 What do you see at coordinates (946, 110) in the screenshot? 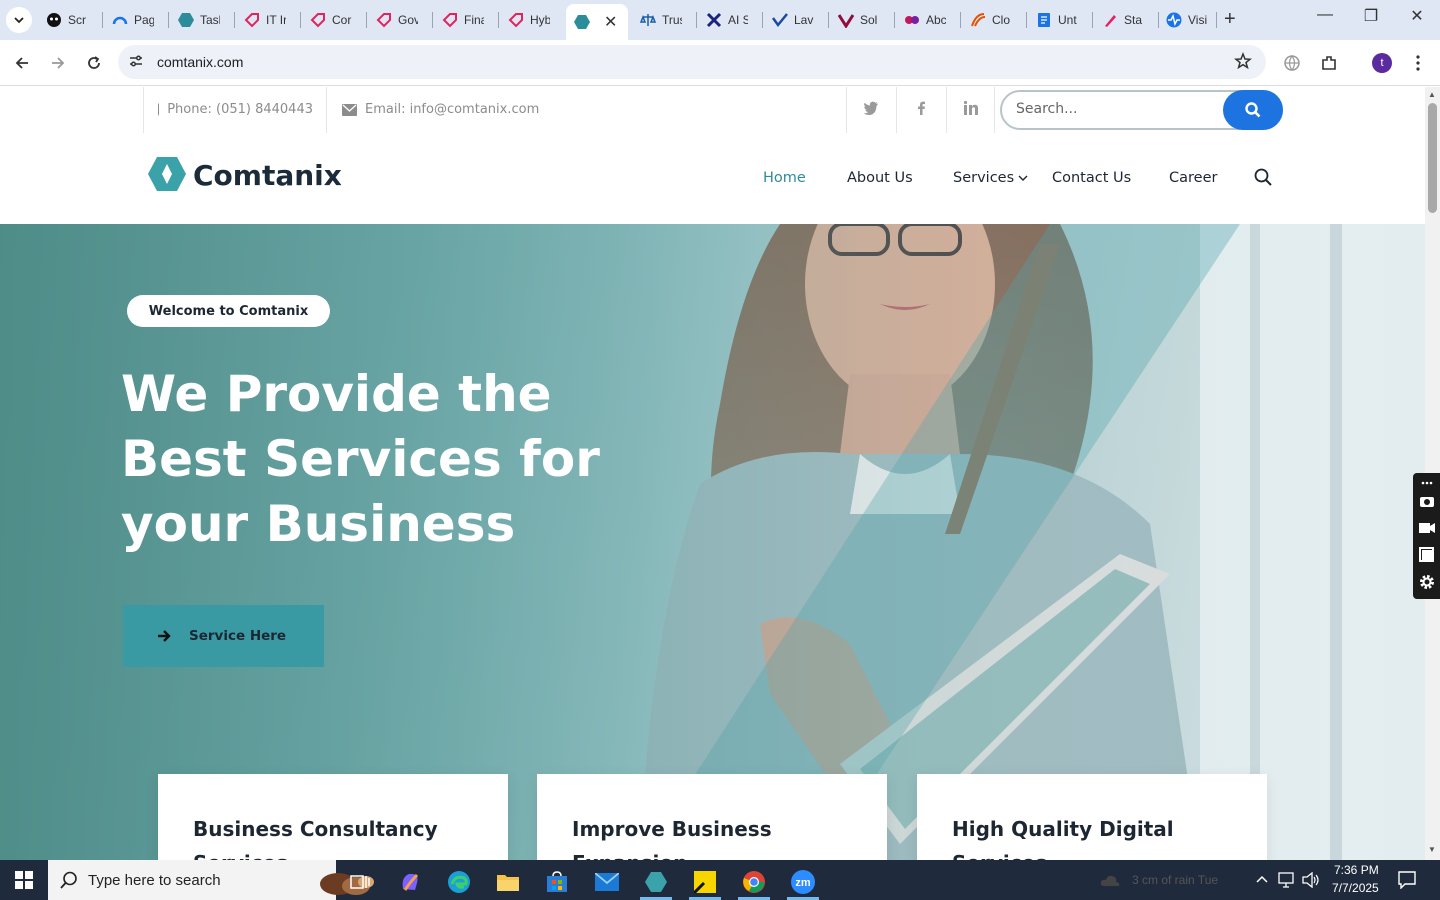
I see `divider` at bounding box center [946, 110].